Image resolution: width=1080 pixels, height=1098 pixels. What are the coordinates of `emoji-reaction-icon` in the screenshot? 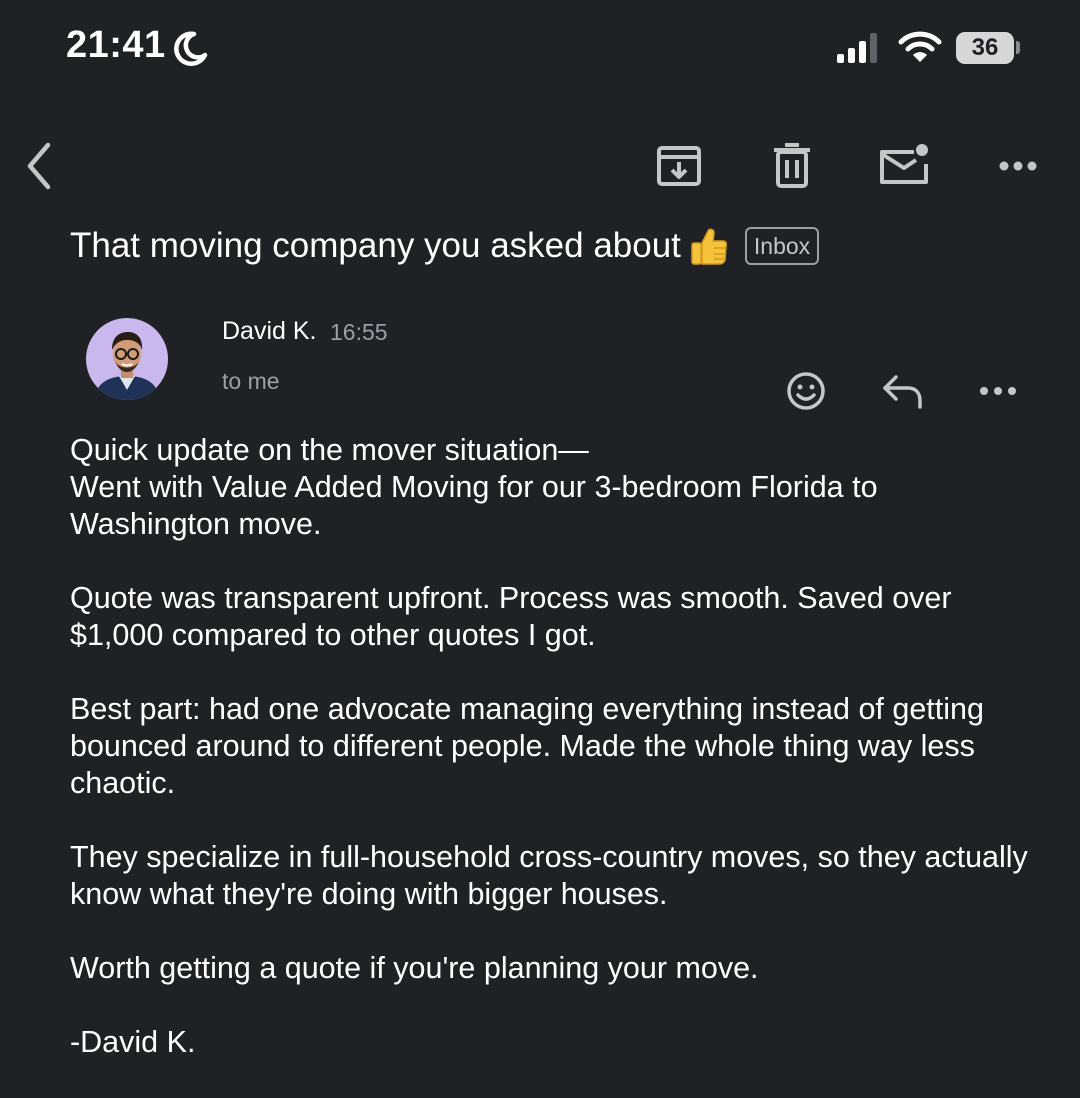 It's located at (806, 391).